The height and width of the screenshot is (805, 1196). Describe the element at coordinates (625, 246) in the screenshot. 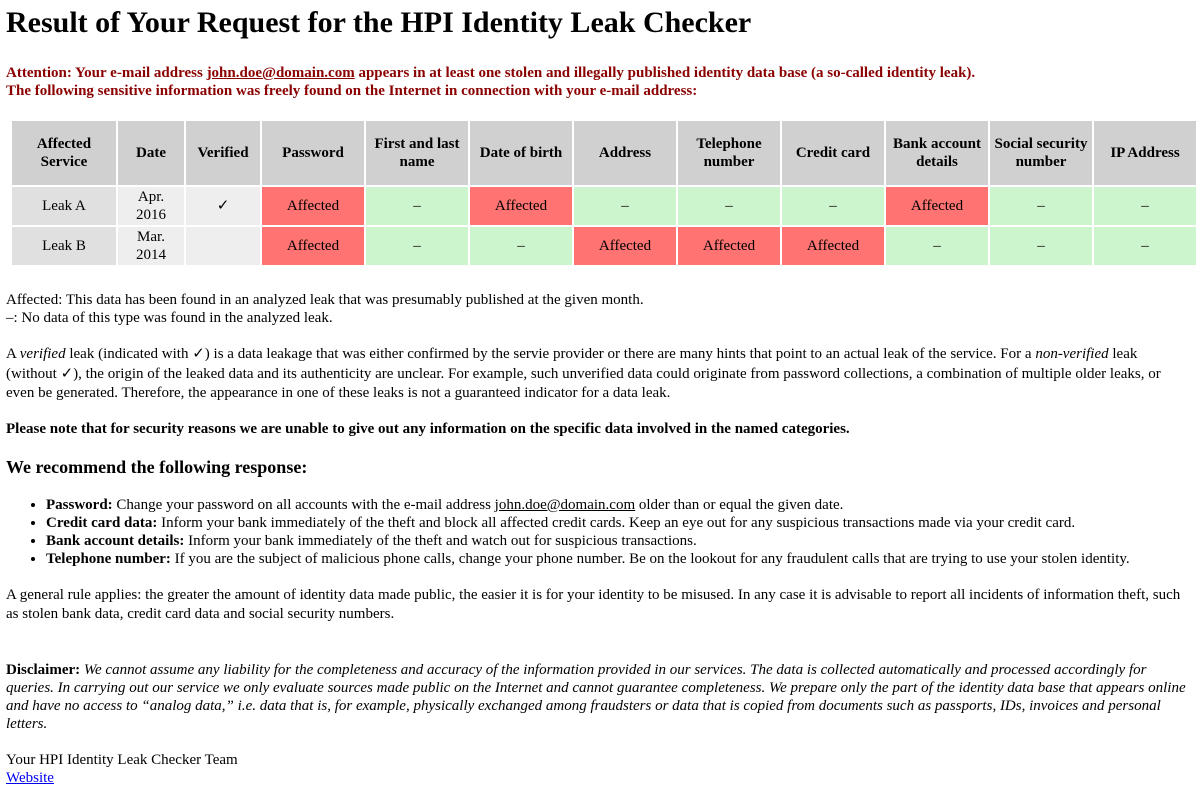

I see `cell-address: Affected` at that location.